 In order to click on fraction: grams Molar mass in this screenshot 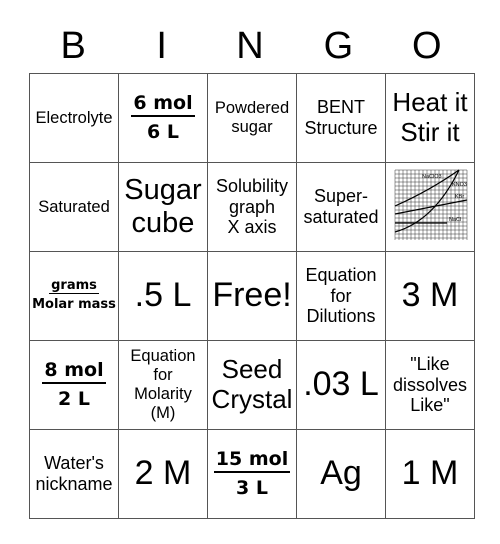, I will do `click(74, 295)`.